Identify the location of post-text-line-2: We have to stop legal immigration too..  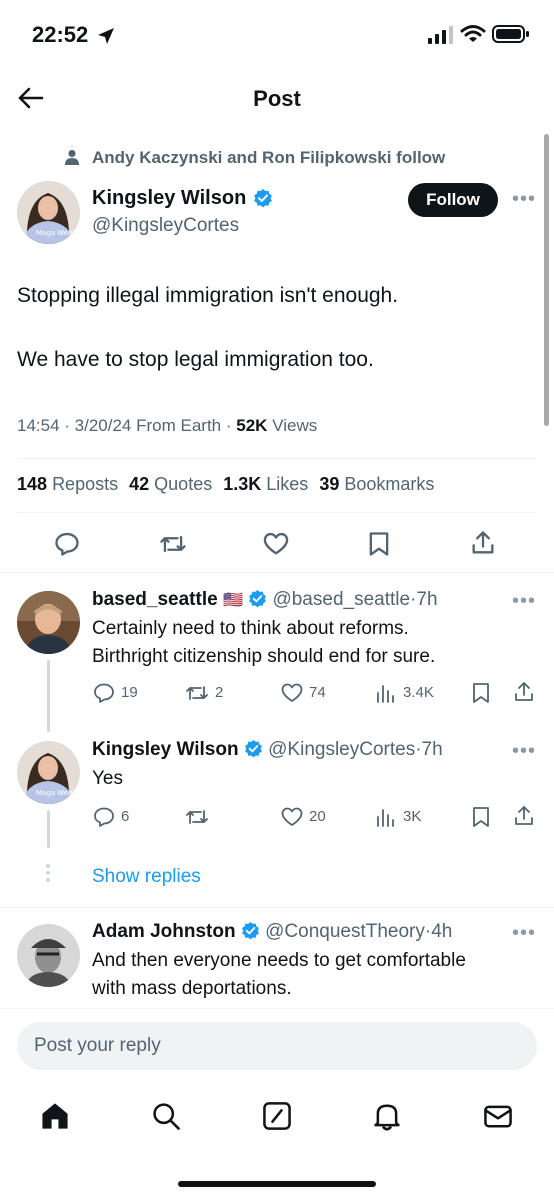
(195, 359).